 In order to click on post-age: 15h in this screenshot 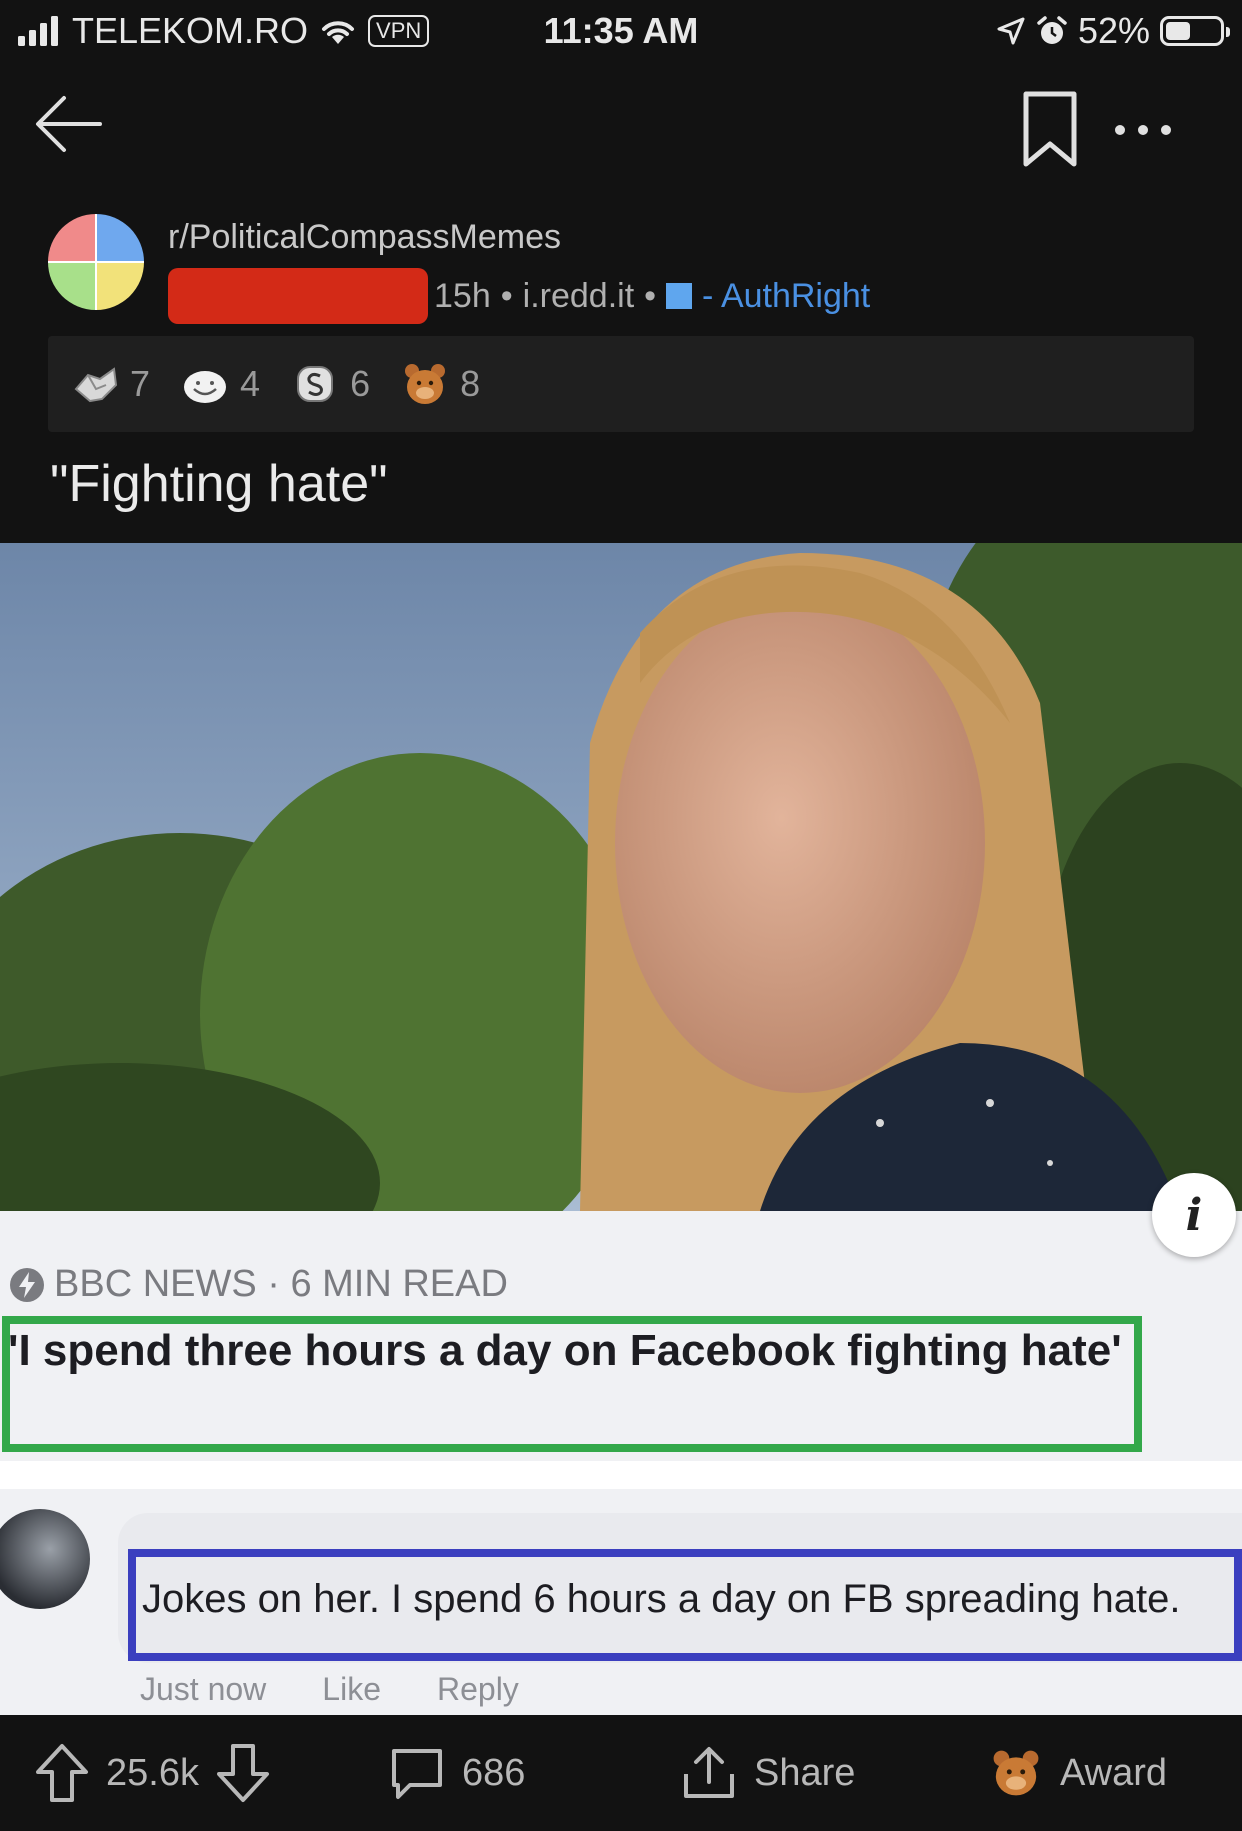, I will do `click(462, 295)`.